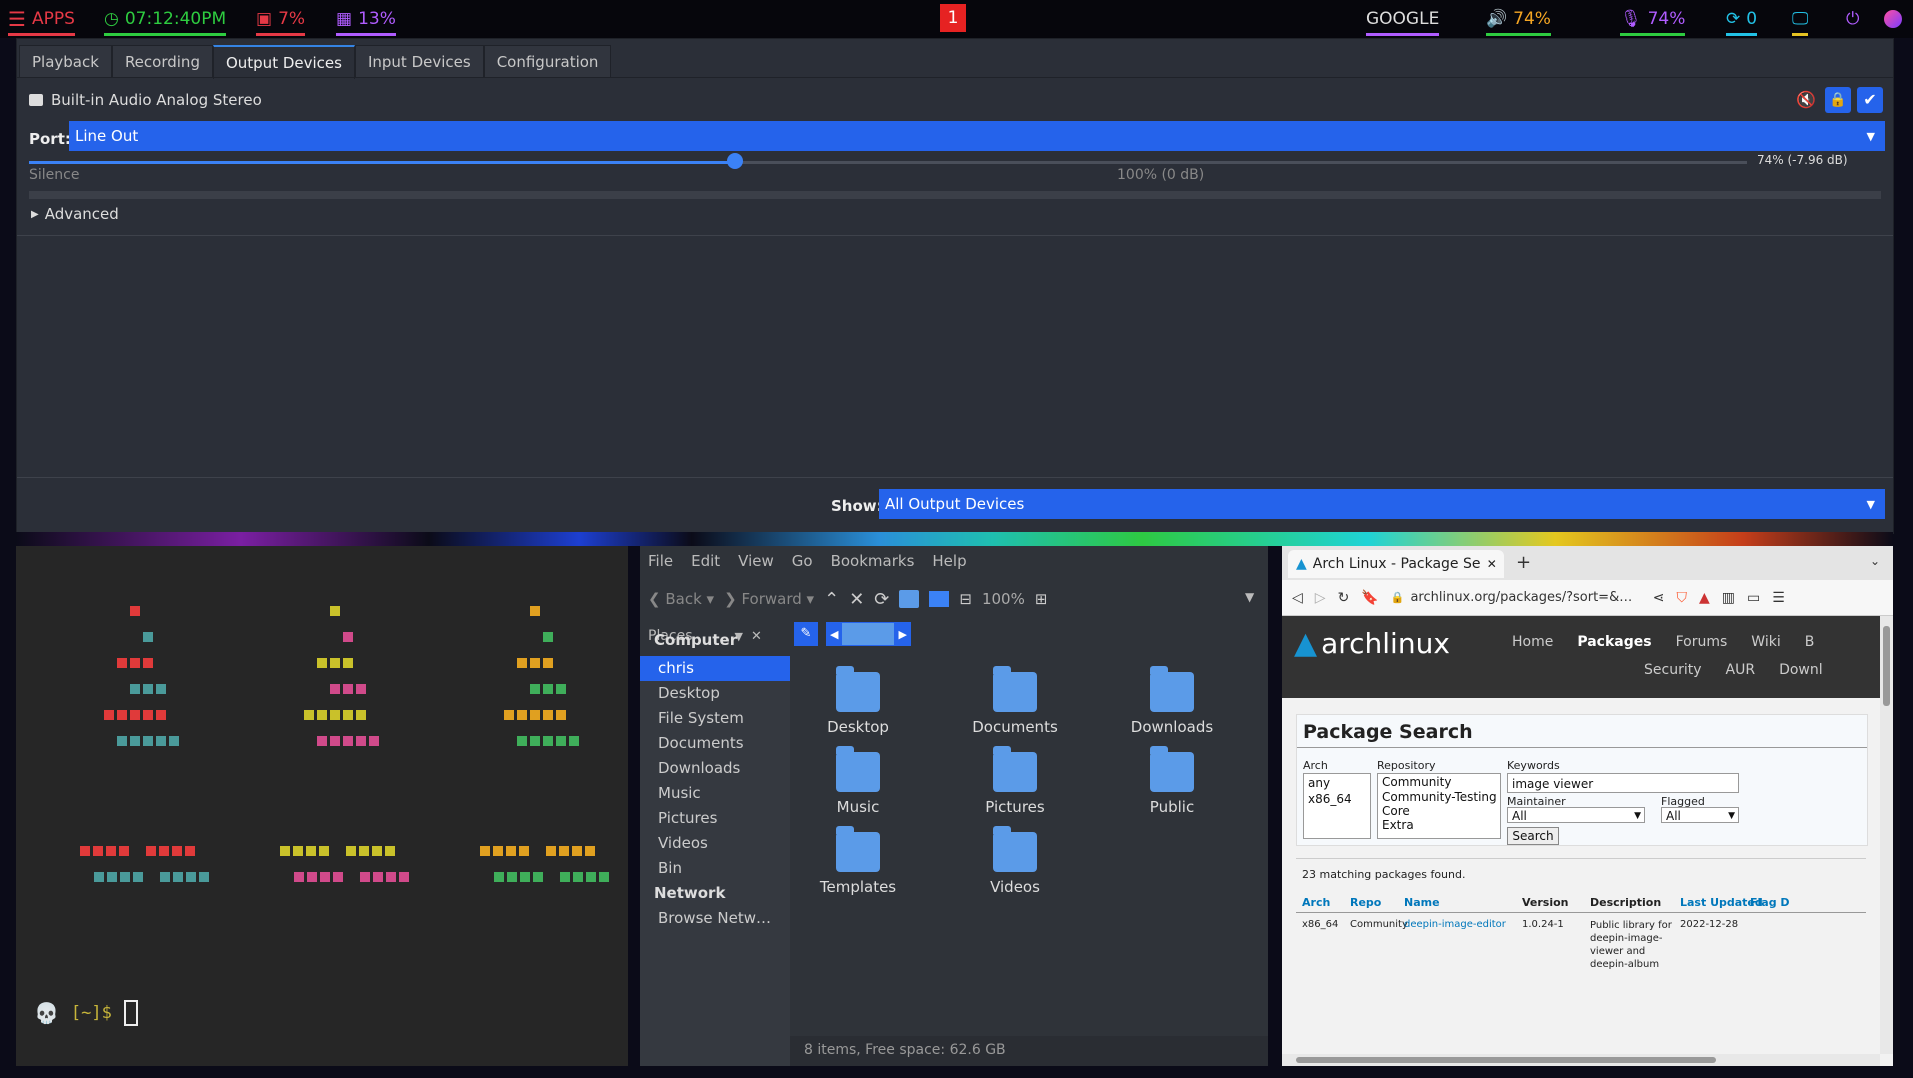 The width and height of the screenshot is (1913, 1078). Describe the element at coordinates (1704, 598) in the screenshot. I see `rewards-icon: ▲` at that location.